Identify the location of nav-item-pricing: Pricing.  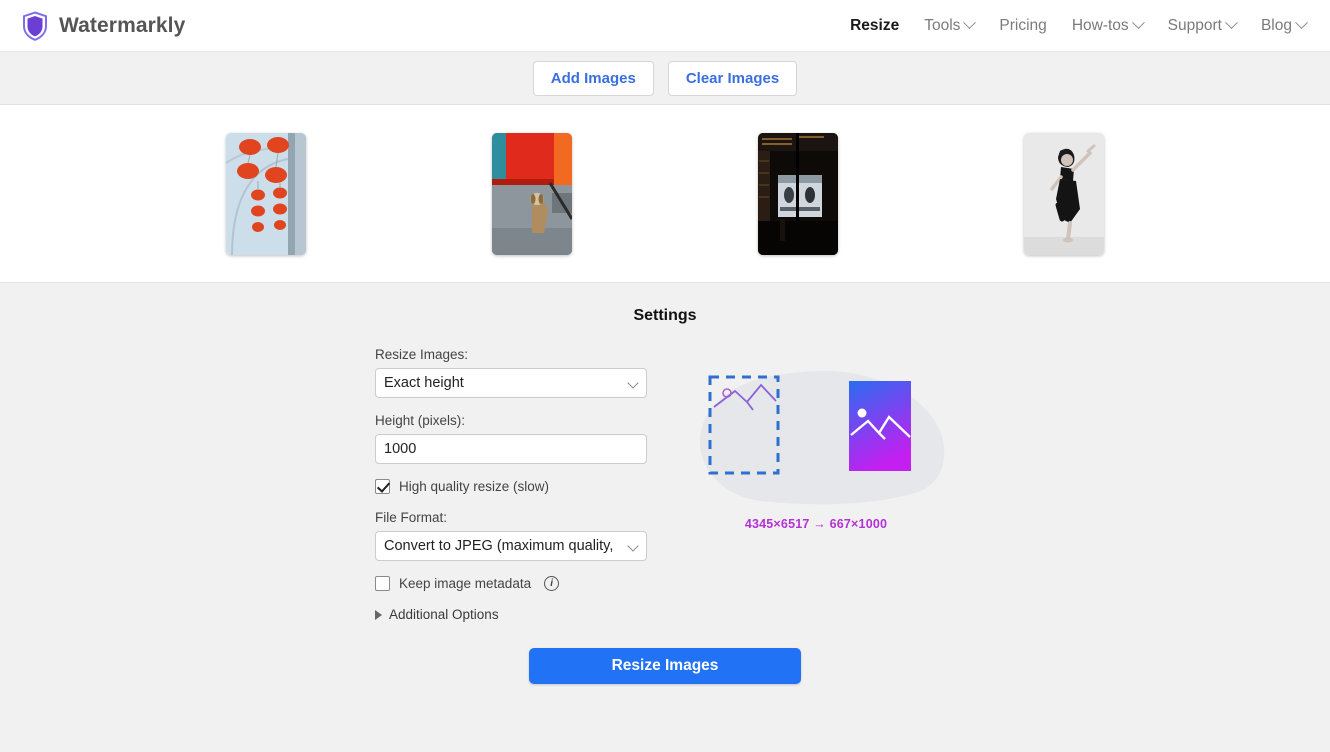
(1022, 26).